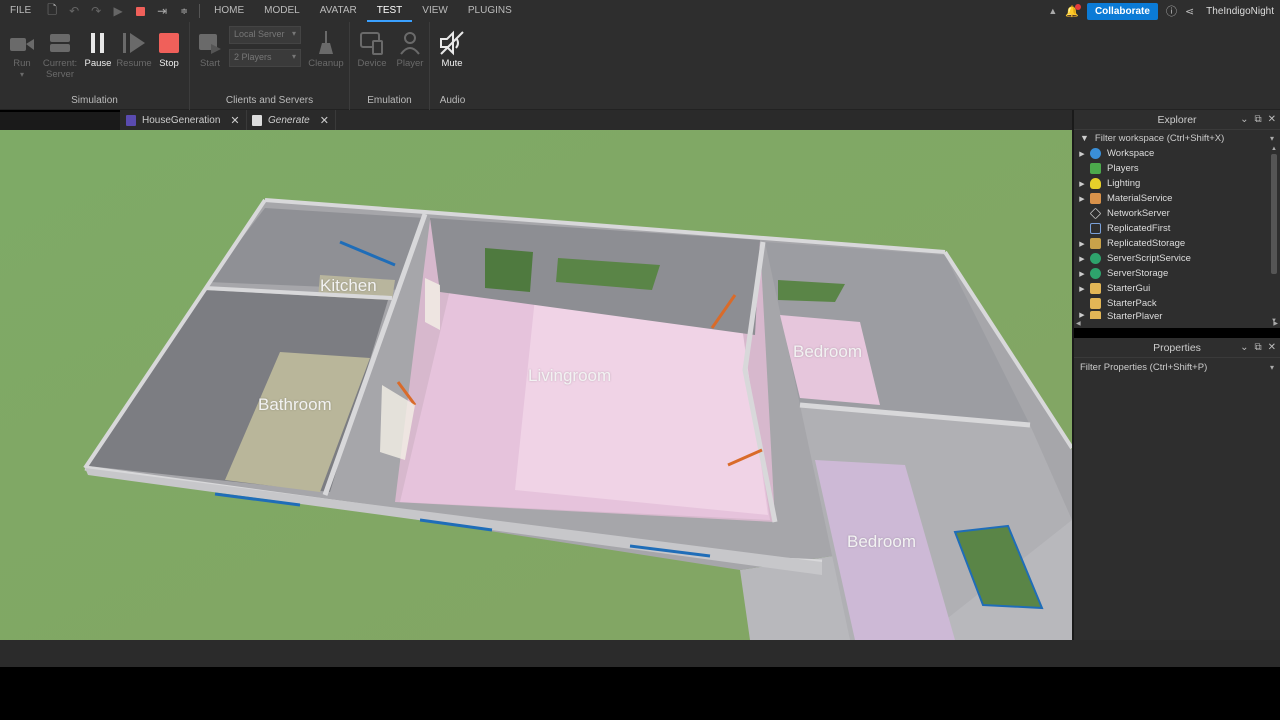 This screenshot has width=1280, height=720. I want to click on mute-button: Mute, so click(452, 48).